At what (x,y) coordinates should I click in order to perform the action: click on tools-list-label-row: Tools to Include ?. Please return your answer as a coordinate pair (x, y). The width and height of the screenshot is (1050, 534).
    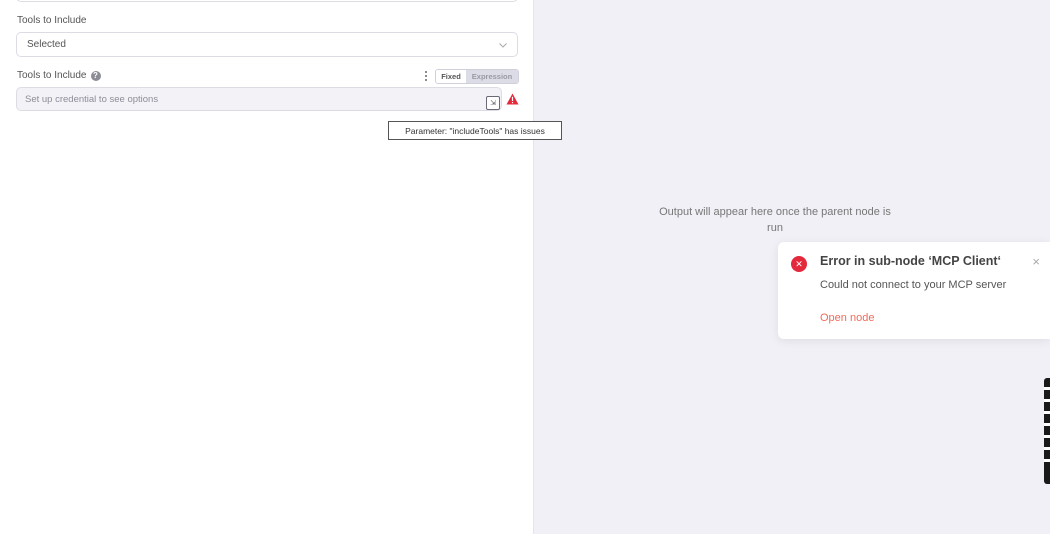
    Looking at the image, I should click on (59, 75).